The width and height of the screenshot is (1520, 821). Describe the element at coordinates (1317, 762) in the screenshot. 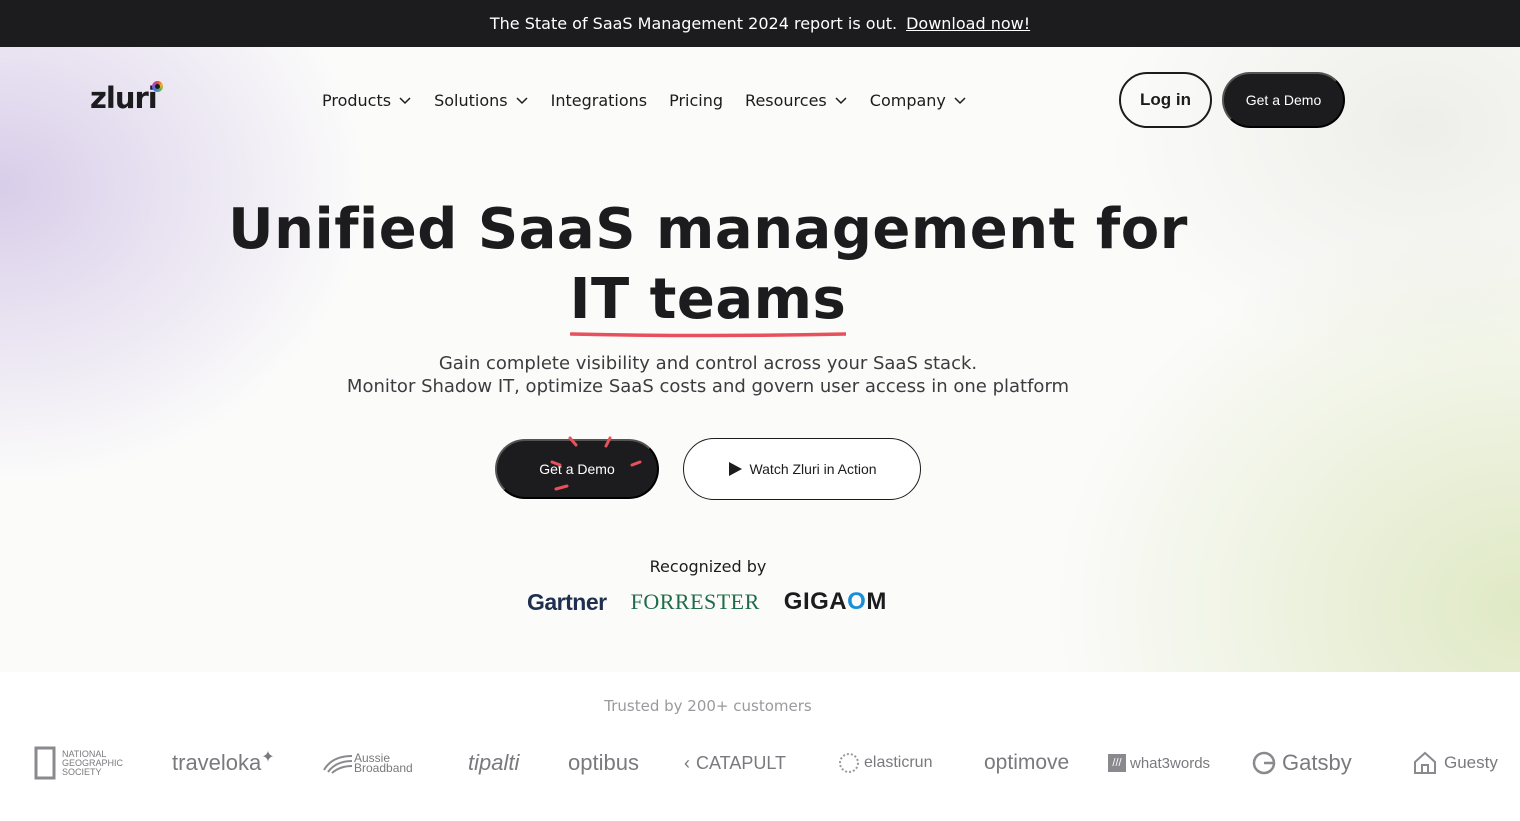

I see `gatsby-label: Gatsby` at that location.